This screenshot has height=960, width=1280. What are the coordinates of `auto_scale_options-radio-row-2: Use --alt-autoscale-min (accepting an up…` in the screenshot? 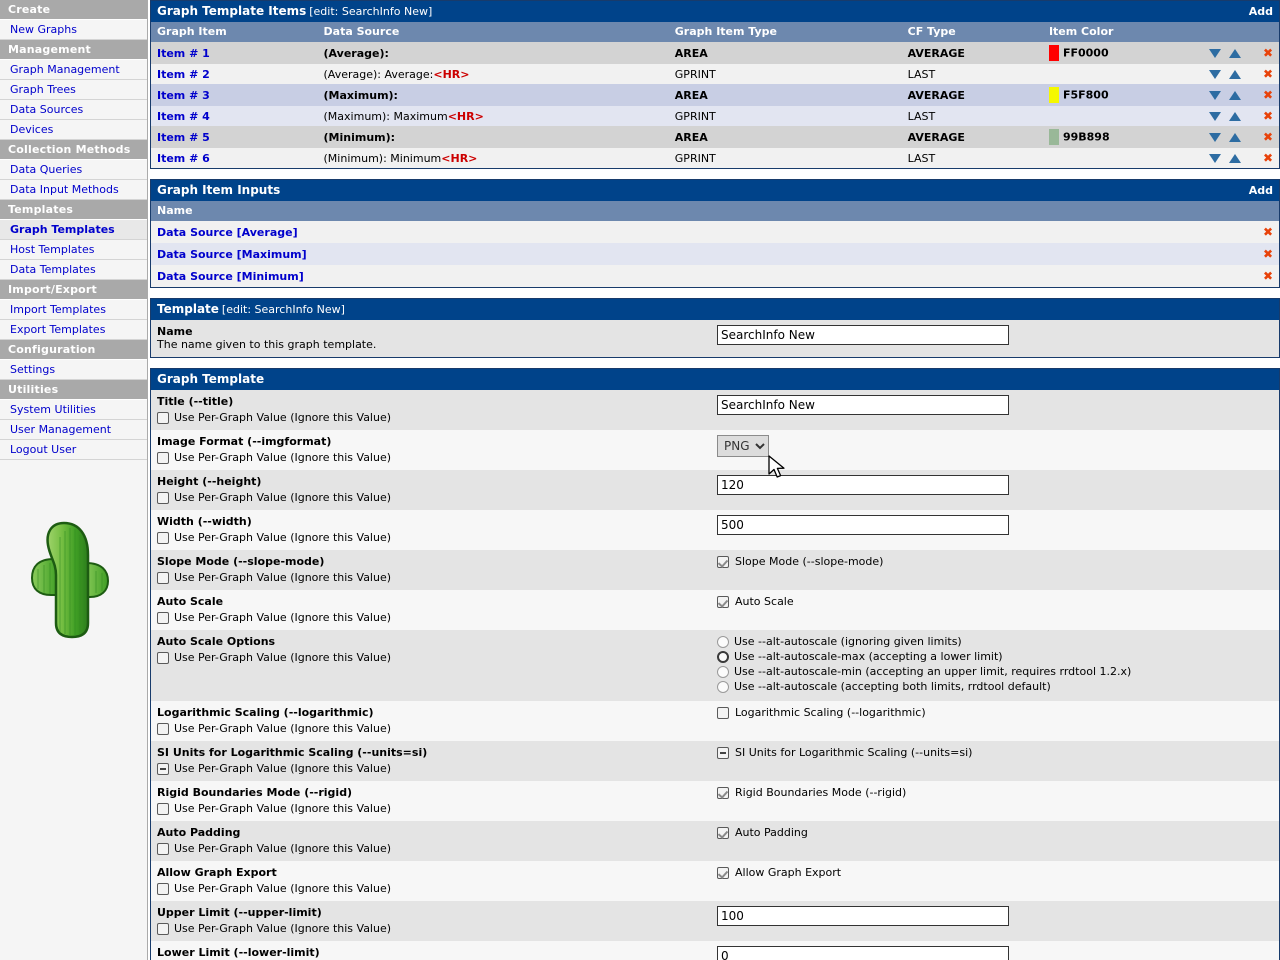 It's located at (995, 671).